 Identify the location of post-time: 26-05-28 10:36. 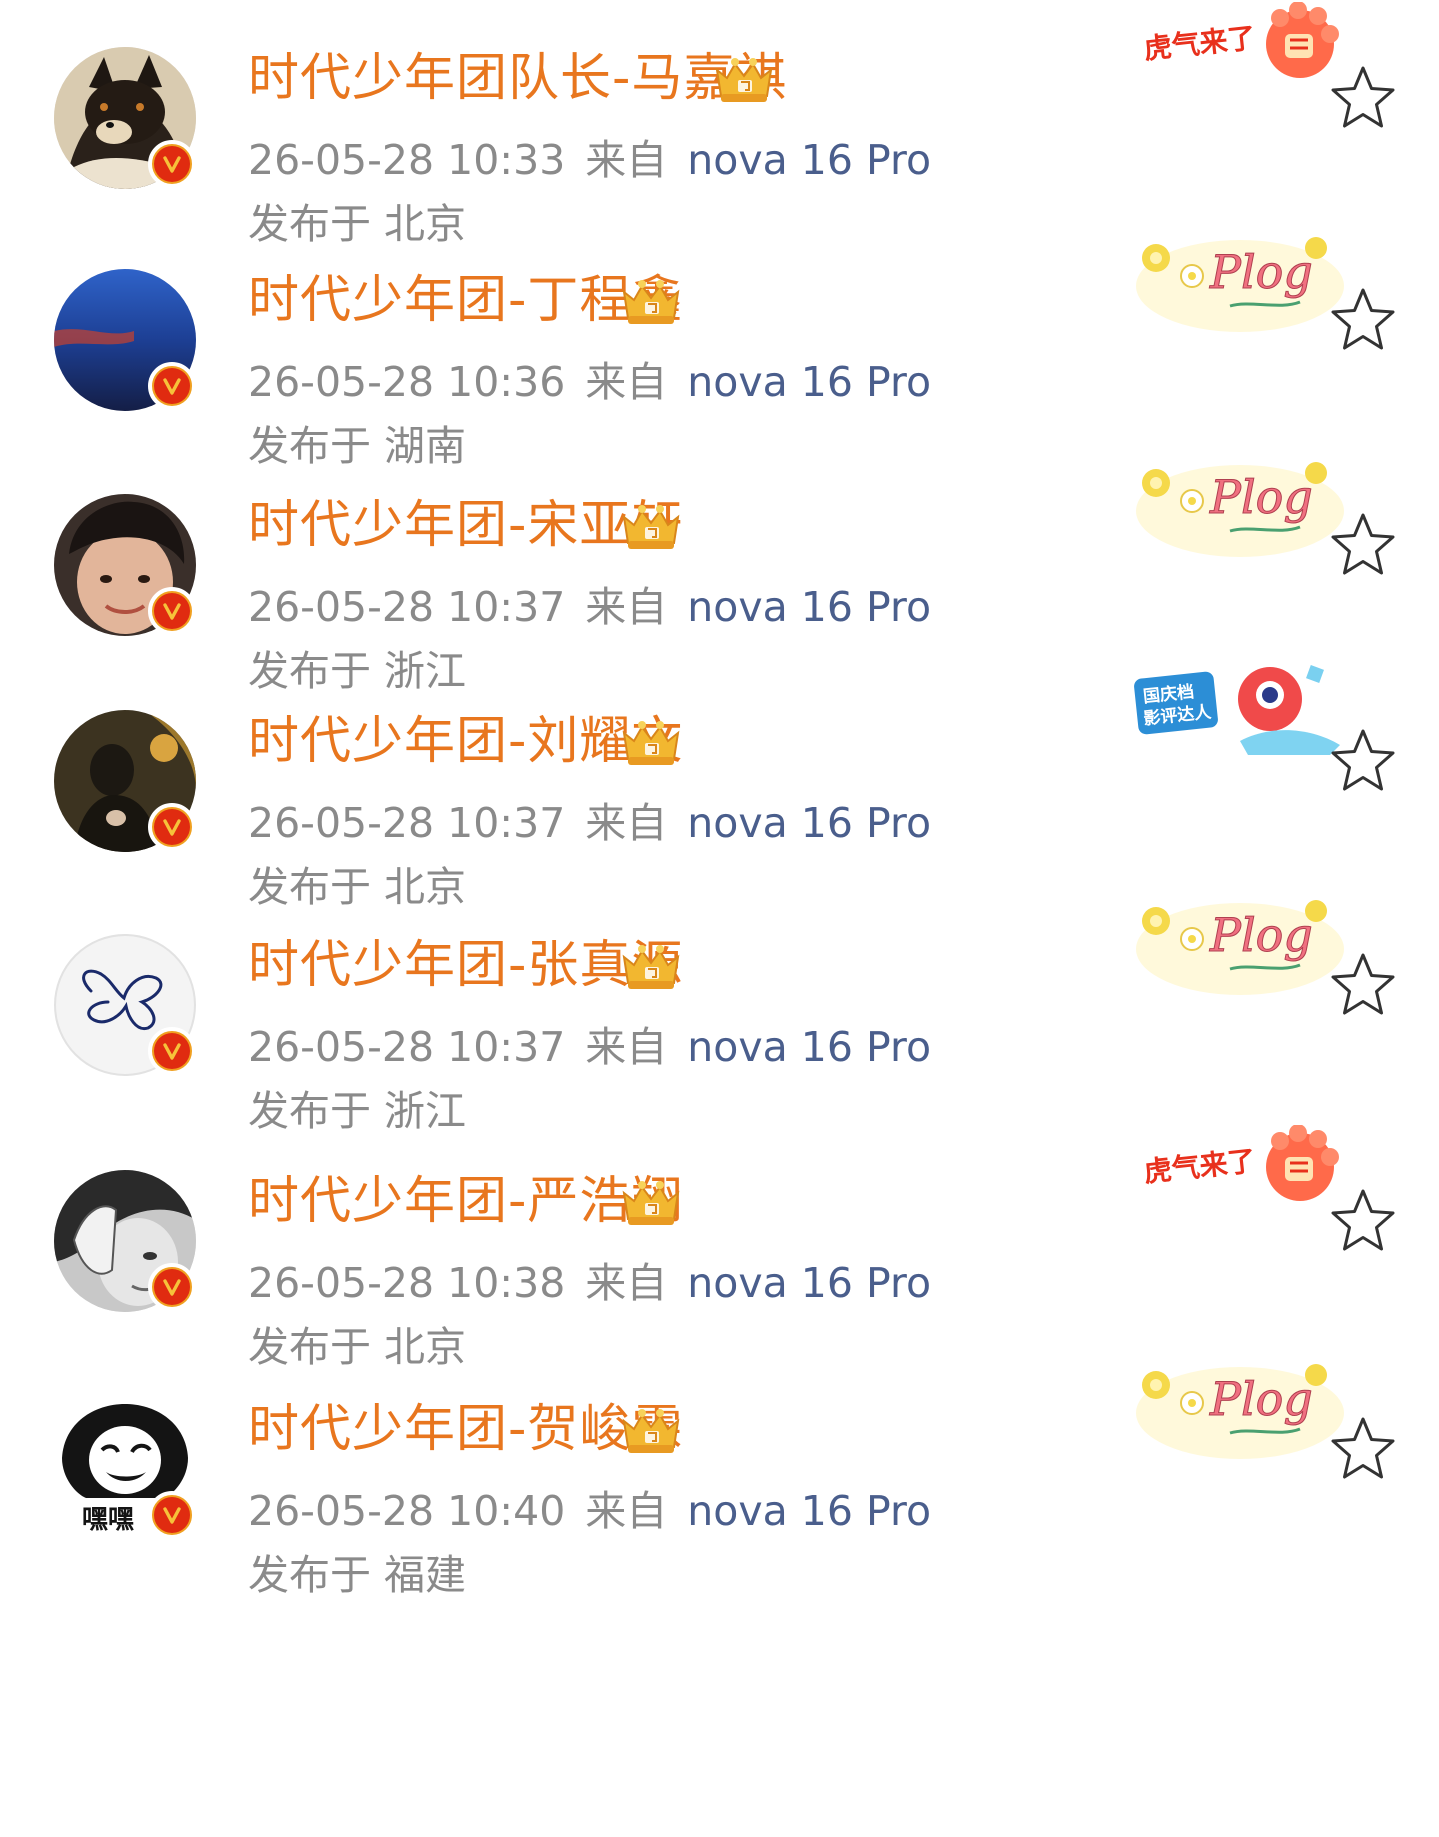
(407, 382).